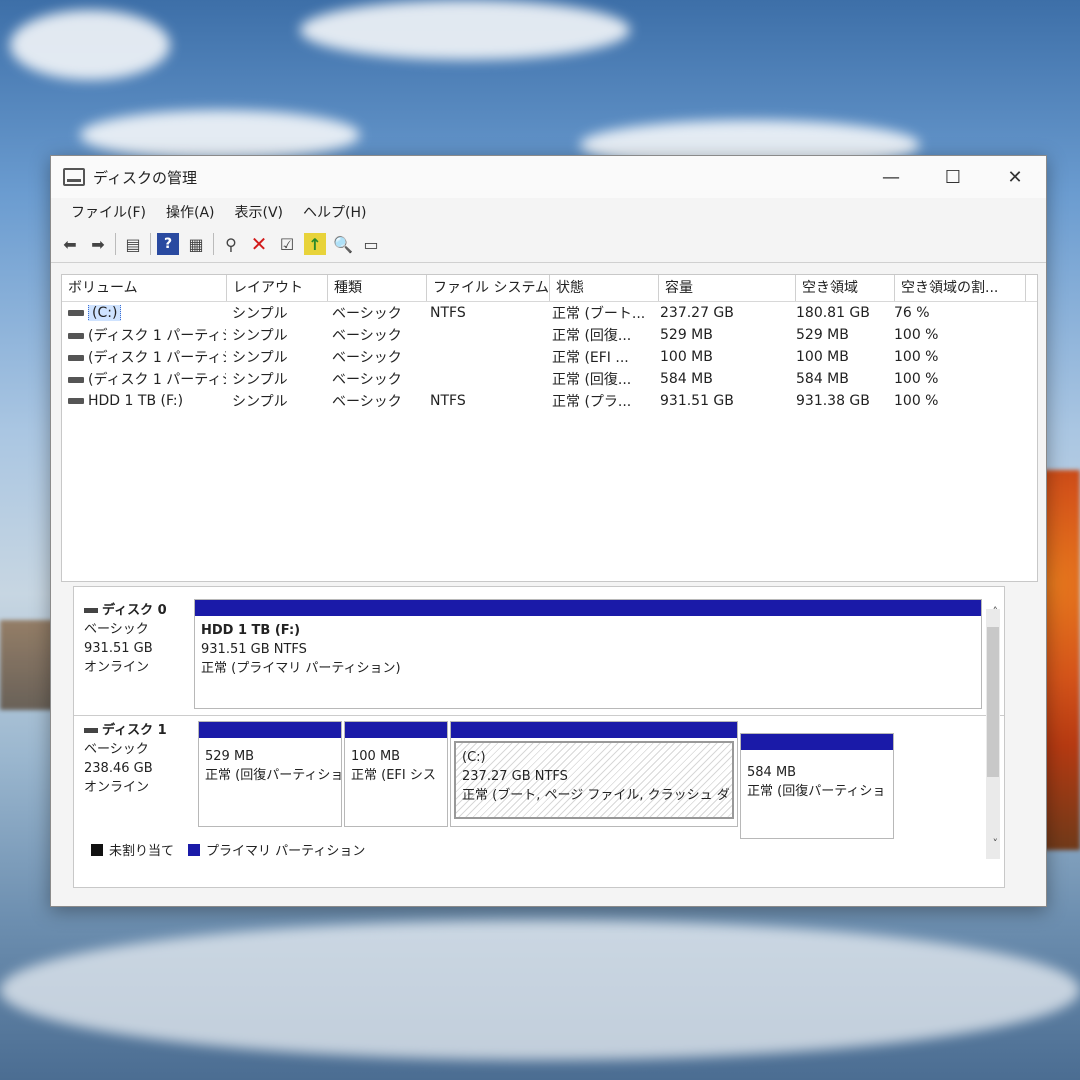  Describe the element at coordinates (116, 629) in the screenshot. I see `disk0-kind: ベーシック` at that location.